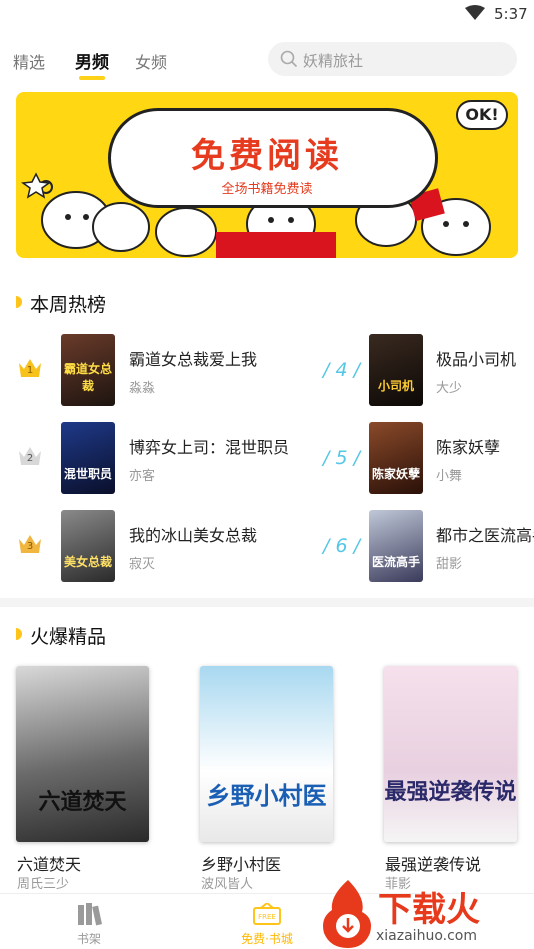 Image resolution: width=534 pixels, height=949 pixels. Describe the element at coordinates (92, 60) in the screenshot. I see `tab-male: 男频` at that location.